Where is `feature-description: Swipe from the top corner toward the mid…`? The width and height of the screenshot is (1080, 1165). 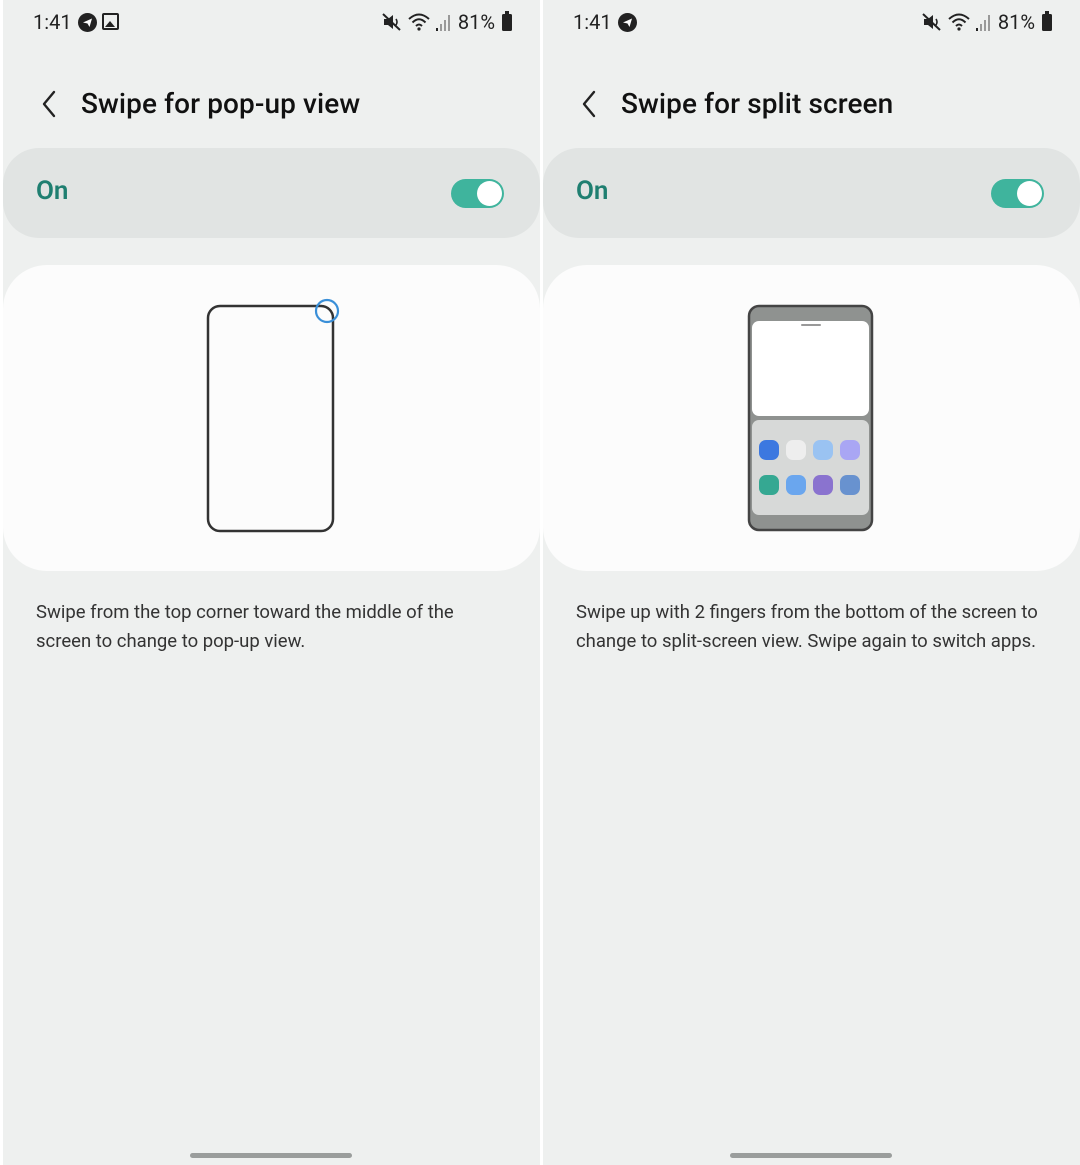 feature-description: Swipe from the top corner toward the mid… is located at coordinates (245, 626).